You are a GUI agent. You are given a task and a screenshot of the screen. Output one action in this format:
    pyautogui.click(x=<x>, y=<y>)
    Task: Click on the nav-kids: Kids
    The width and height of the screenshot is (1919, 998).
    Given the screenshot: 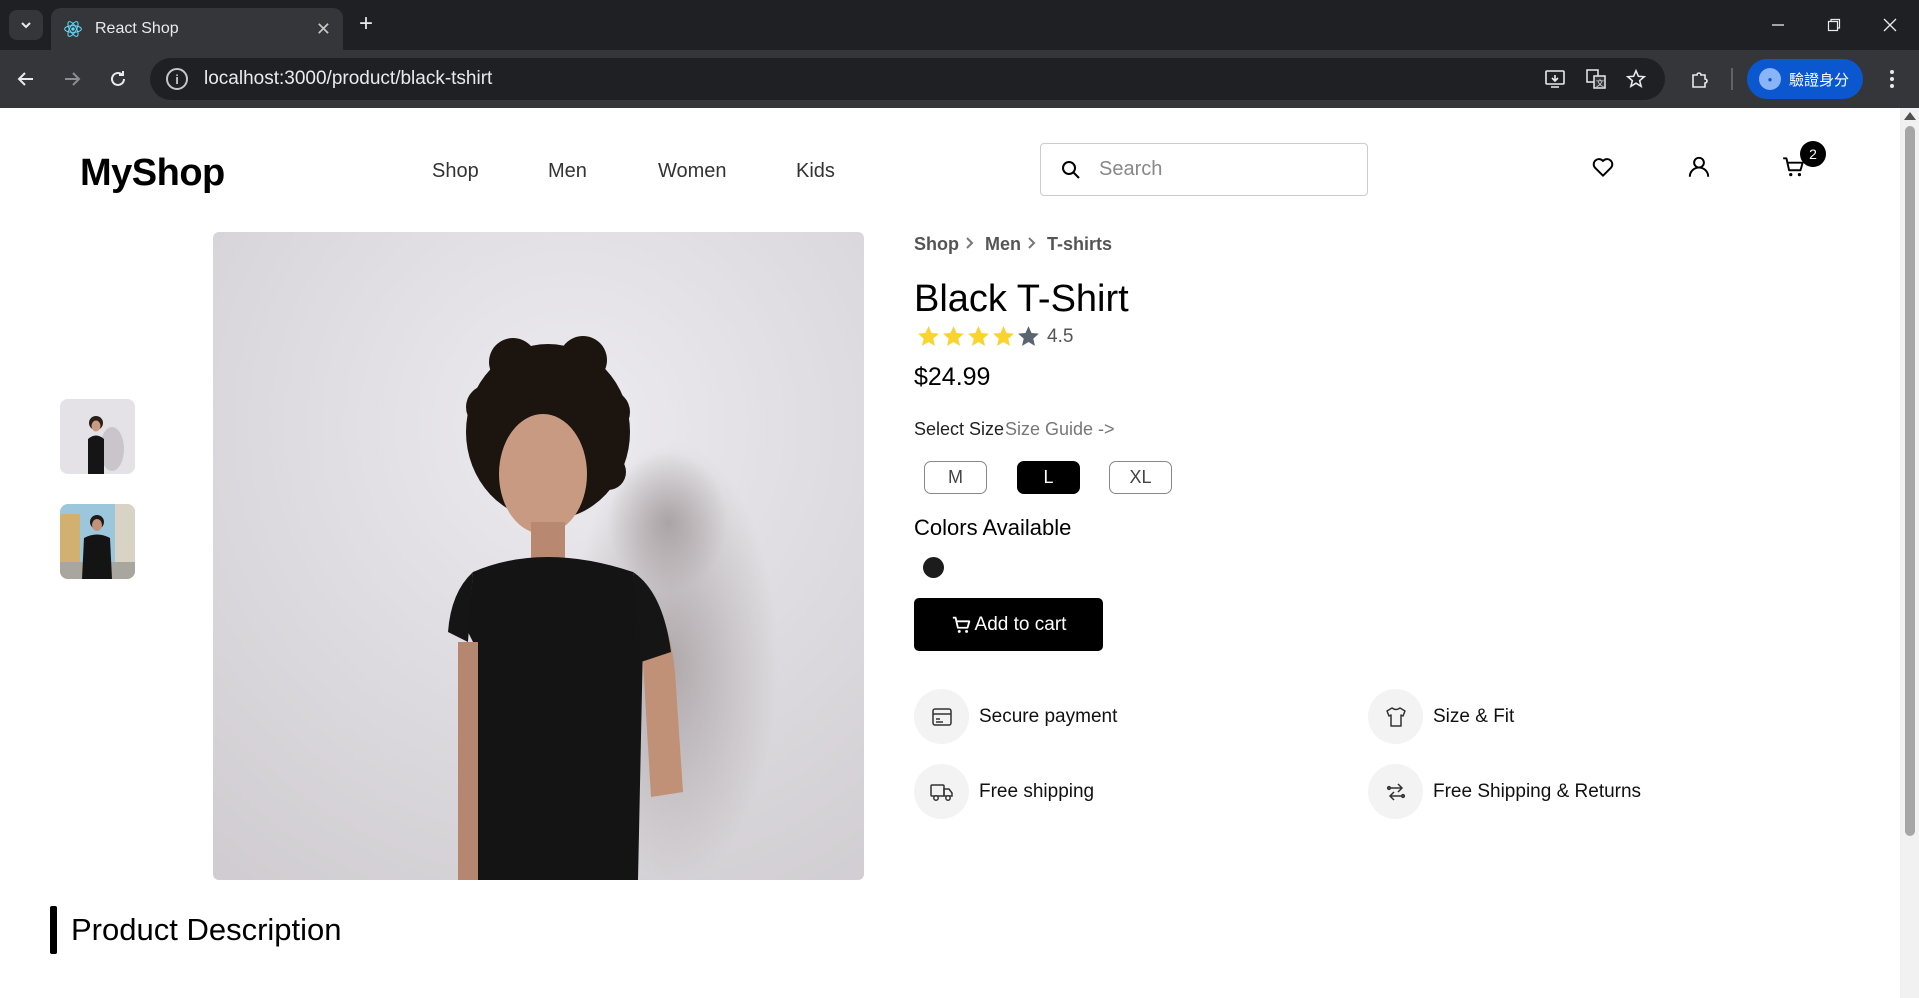 What is the action you would take?
    pyautogui.click(x=815, y=171)
    